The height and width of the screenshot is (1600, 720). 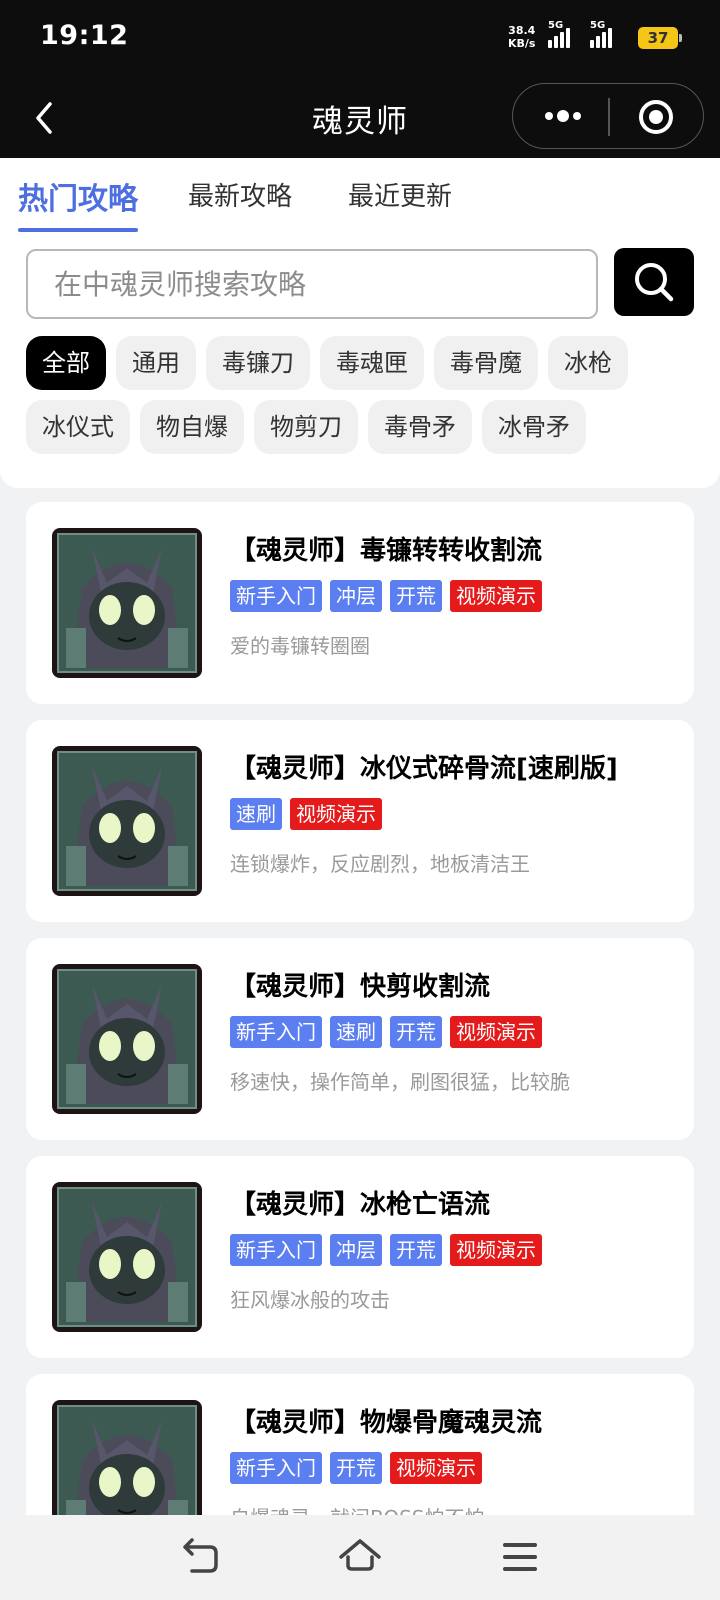 I want to click on guide-description: 移速快，操作简单，刷图很猛，比较脆, so click(x=400, y=1082).